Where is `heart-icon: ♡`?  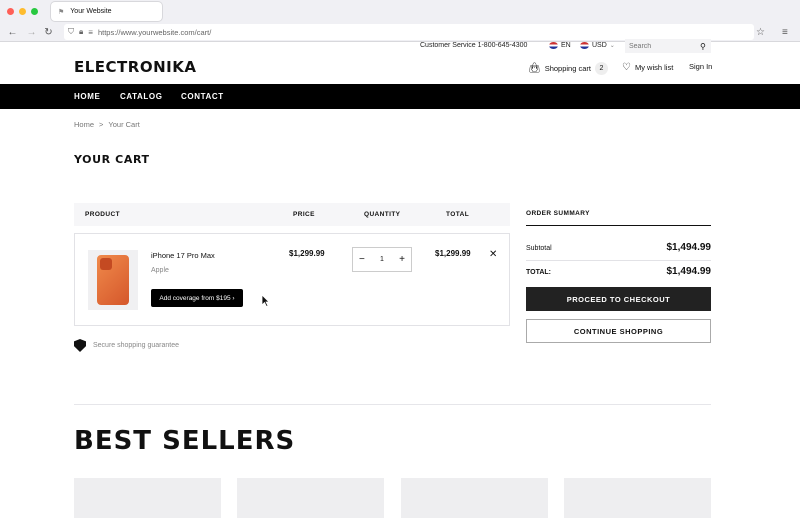
heart-icon: ♡ is located at coordinates (626, 67).